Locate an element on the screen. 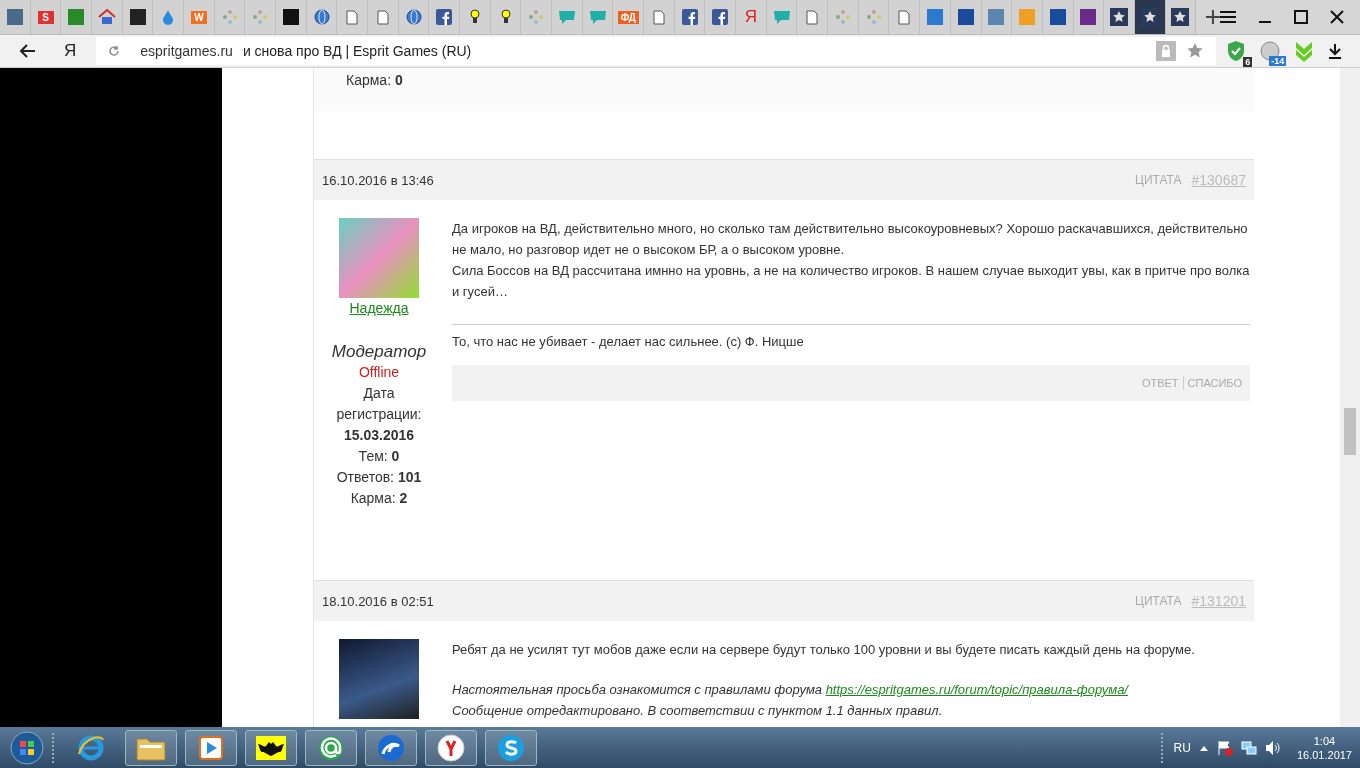  author-name-link: Надежда is located at coordinates (379, 308).